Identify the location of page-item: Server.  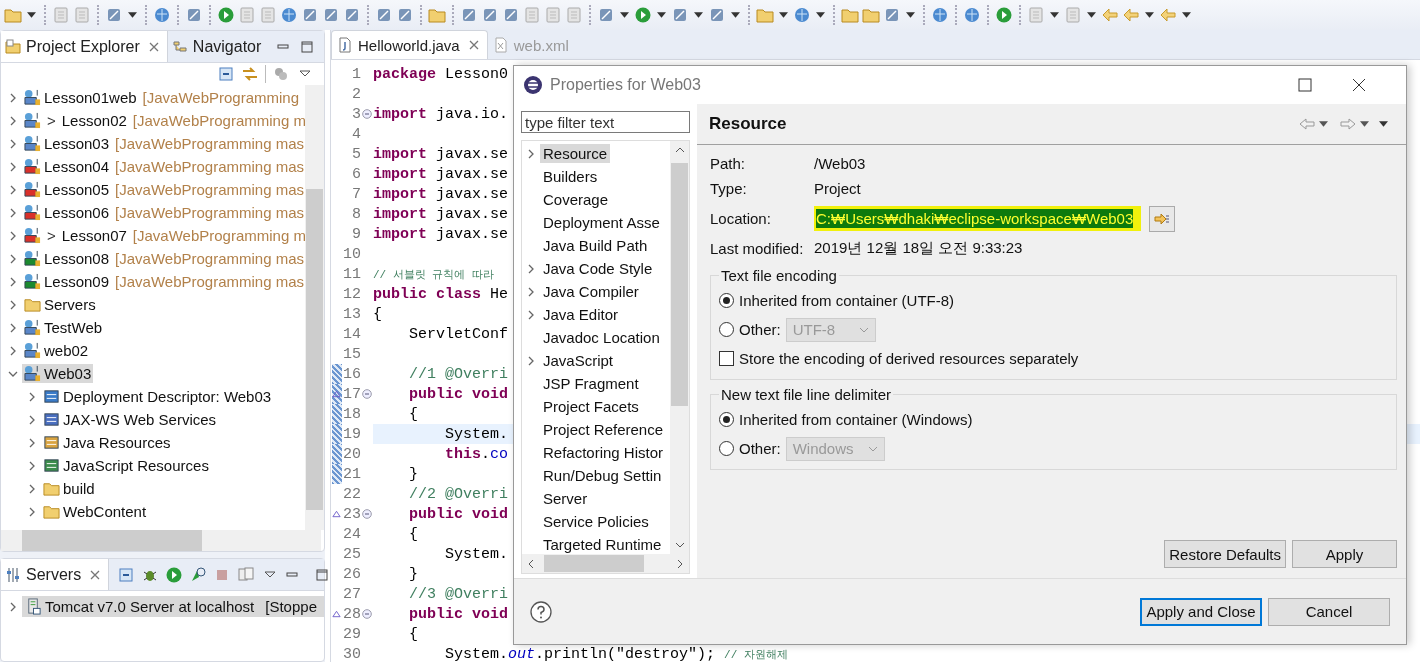
(565, 498).